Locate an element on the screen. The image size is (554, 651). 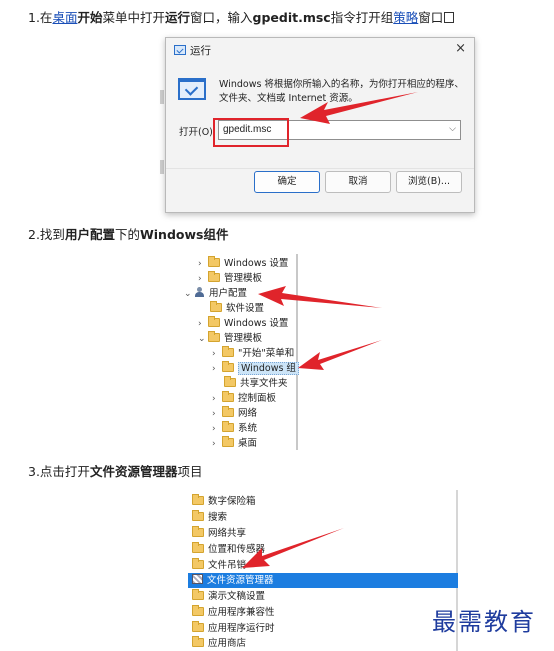
list-item: 应用程序兼容性 is located at coordinates (323, 612).